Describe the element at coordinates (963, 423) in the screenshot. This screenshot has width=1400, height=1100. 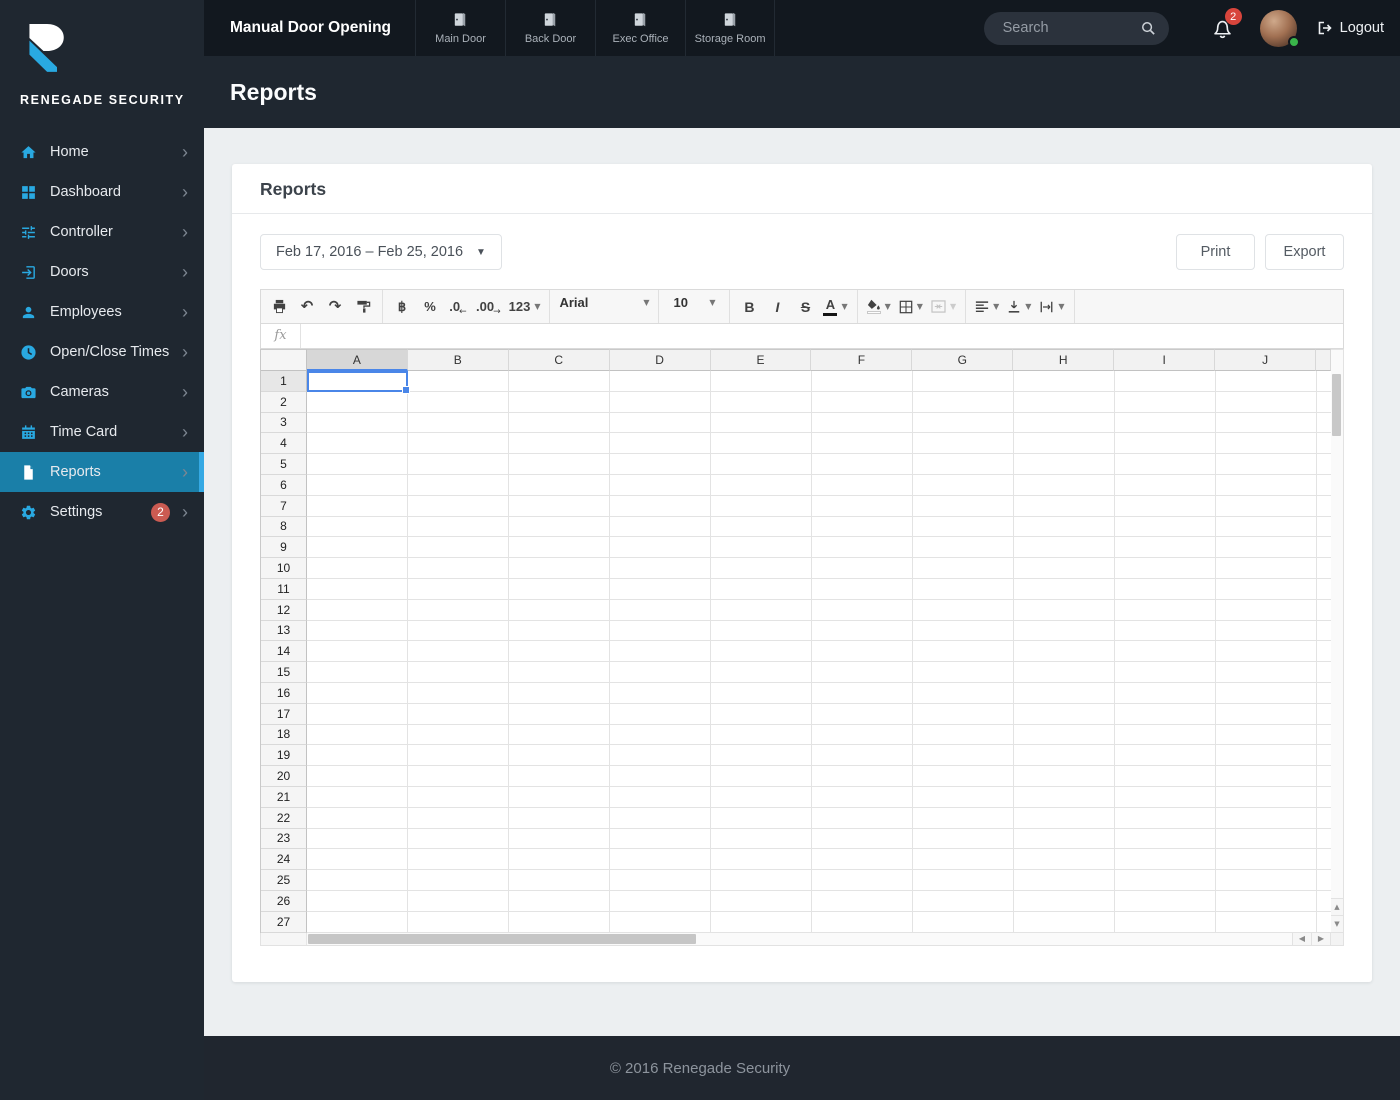
I see `grid-cell-g3` at that location.